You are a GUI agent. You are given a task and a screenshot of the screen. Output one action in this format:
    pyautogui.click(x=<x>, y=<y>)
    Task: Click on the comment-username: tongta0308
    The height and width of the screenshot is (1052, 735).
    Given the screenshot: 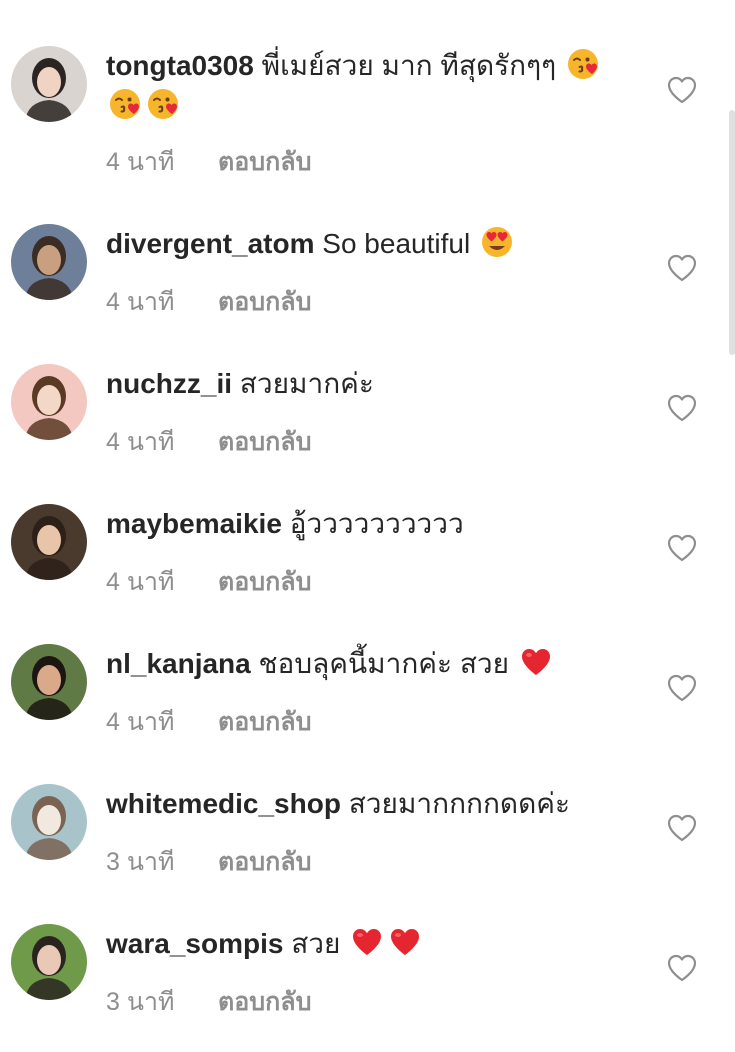 What is the action you would take?
    pyautogui.click(x=180, y=65)
    